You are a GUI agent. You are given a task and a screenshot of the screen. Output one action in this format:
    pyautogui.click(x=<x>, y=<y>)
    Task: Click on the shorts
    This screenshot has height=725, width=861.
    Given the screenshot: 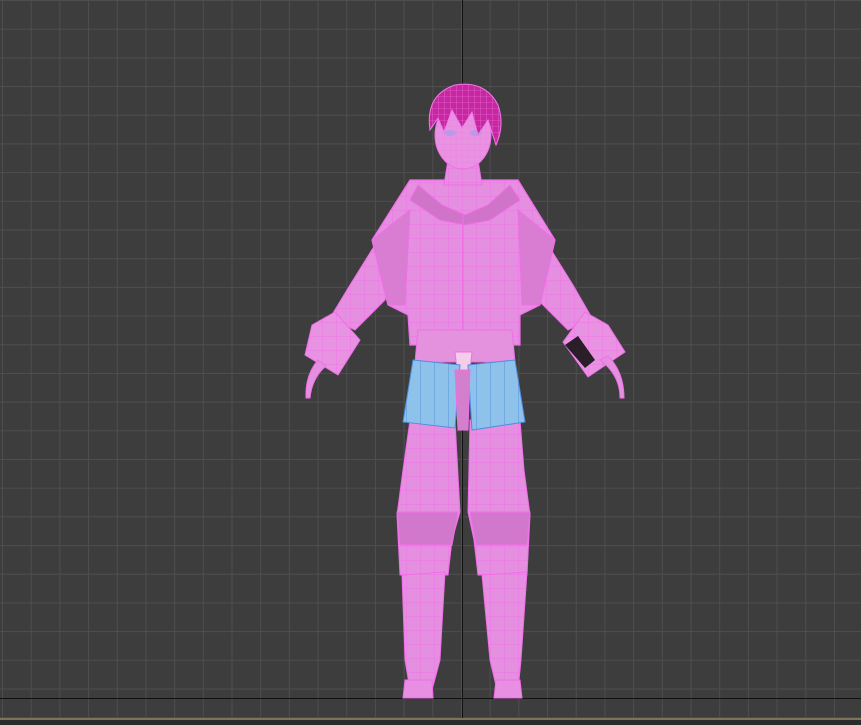 What is the action you would take?
    pyautogui.click(x=464, y=395)
    